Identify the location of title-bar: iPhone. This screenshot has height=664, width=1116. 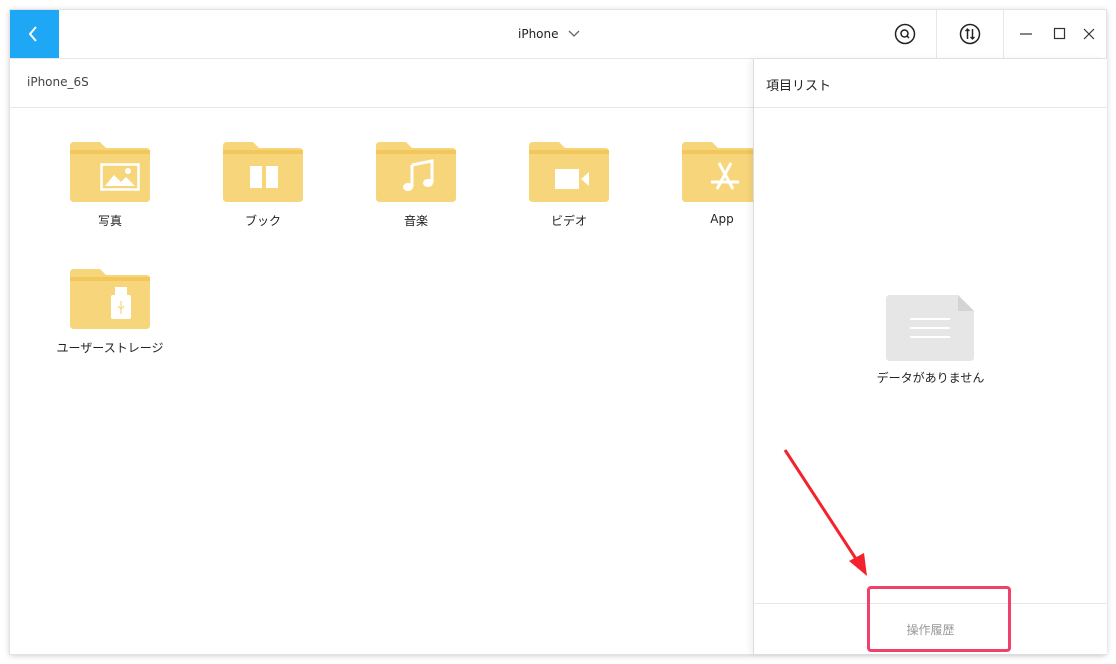
(558, 34).